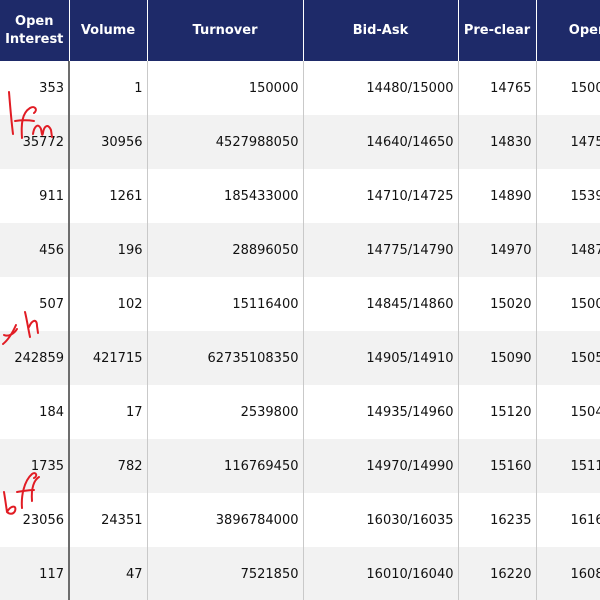 The width and height of the screenshot is (600, 600). What do you see at coordinates (35, 466) in the screenshot?
I see `cell-open-interest: 1735` at bounding box center [35, 466].